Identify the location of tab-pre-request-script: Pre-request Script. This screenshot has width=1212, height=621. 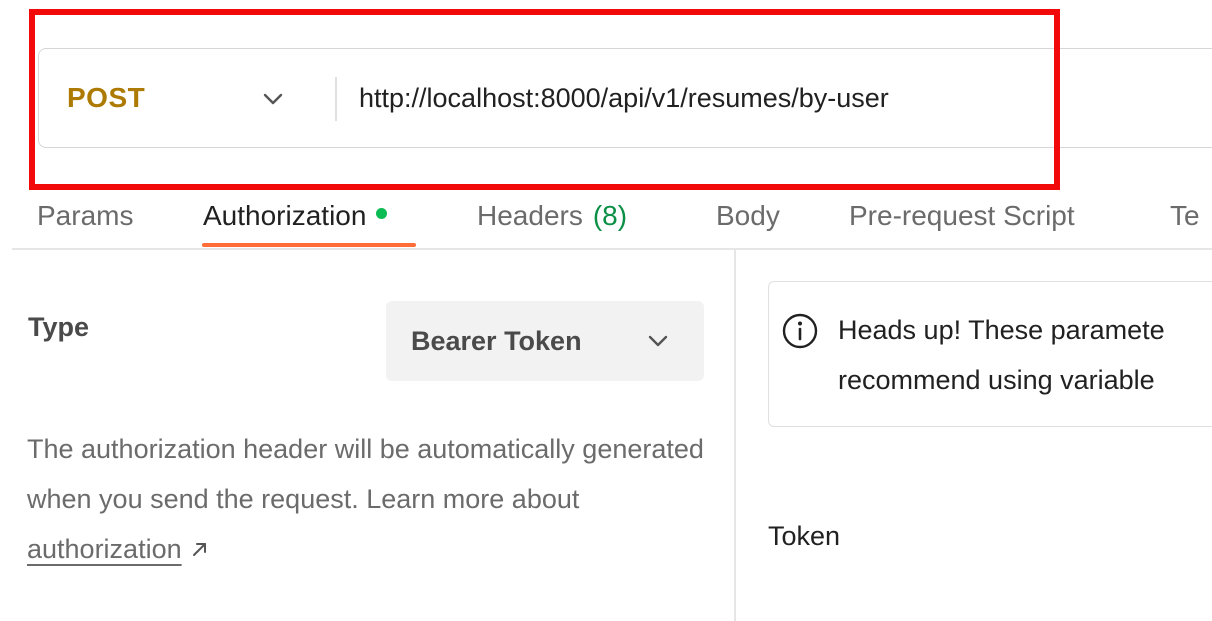
(962, 216).